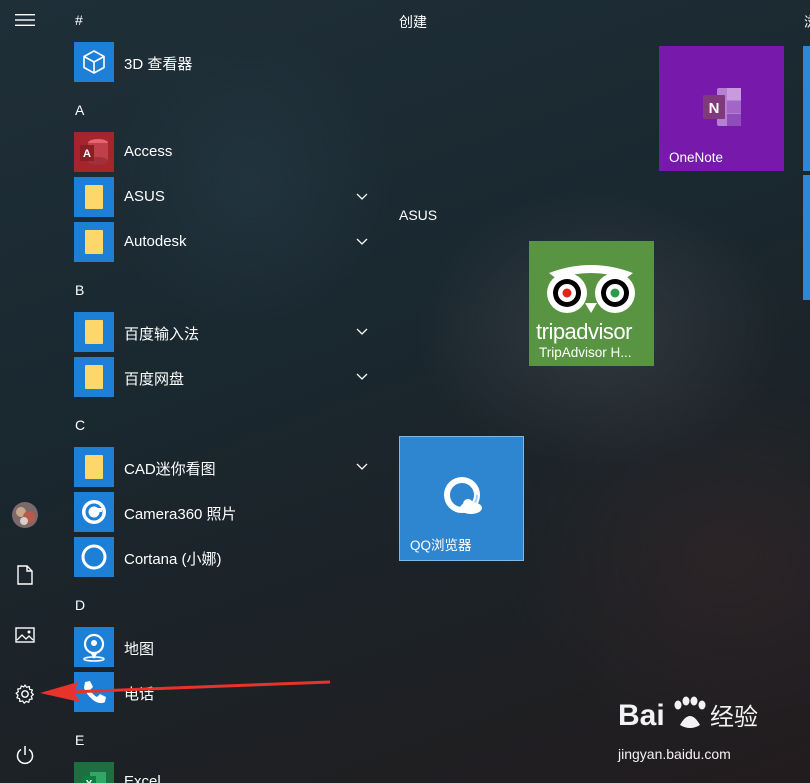 The width and height of the screenshot is (810, 783). Describe the element at coordinates (413, 22) in the screenshot. I see `tile-group-create-title: 创建` at that location.